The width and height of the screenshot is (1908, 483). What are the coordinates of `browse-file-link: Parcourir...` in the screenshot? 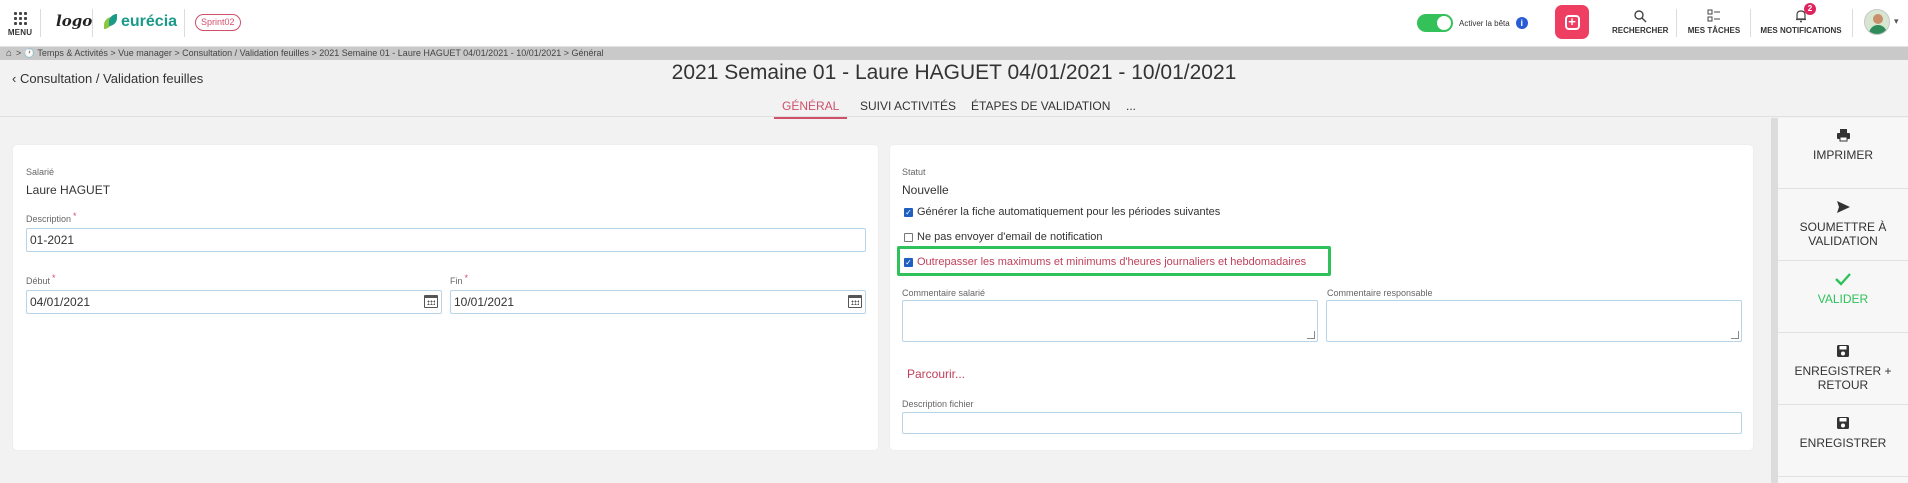 It's located at (936, 374).